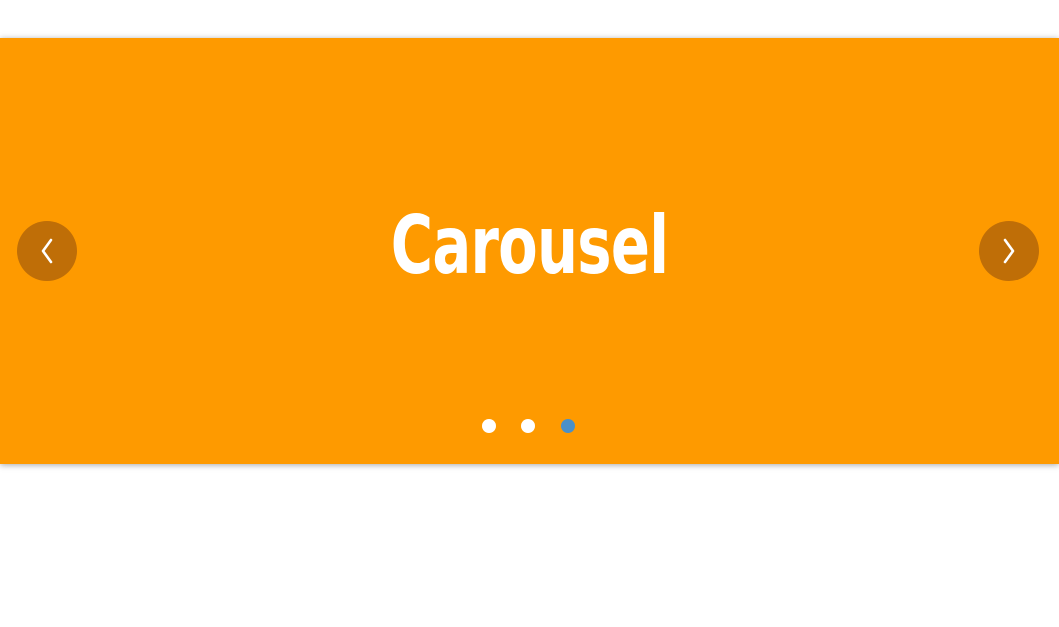  I want to click on chevron-left-icon, so click(47, 251).